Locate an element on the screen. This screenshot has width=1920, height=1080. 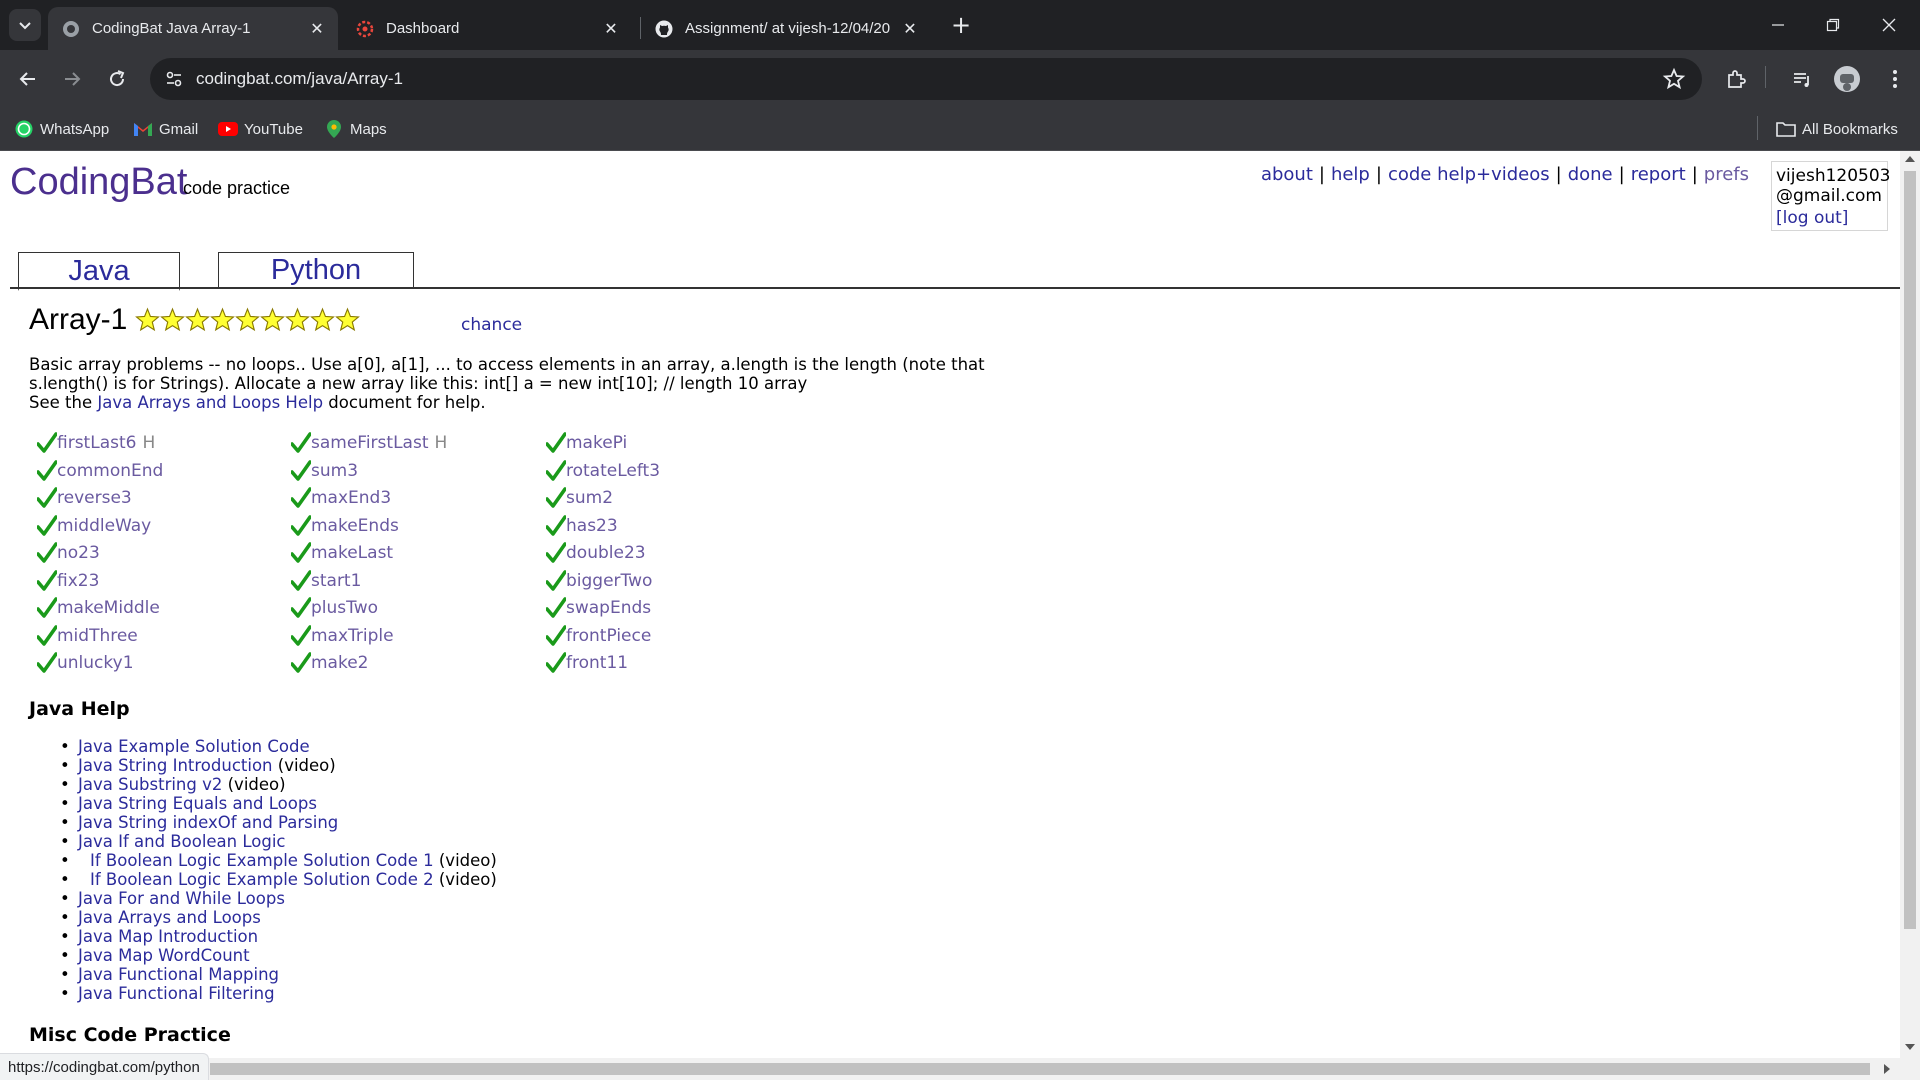
all-bookmarks-button: All Bookmarks is located at coordinates (1837, 129).